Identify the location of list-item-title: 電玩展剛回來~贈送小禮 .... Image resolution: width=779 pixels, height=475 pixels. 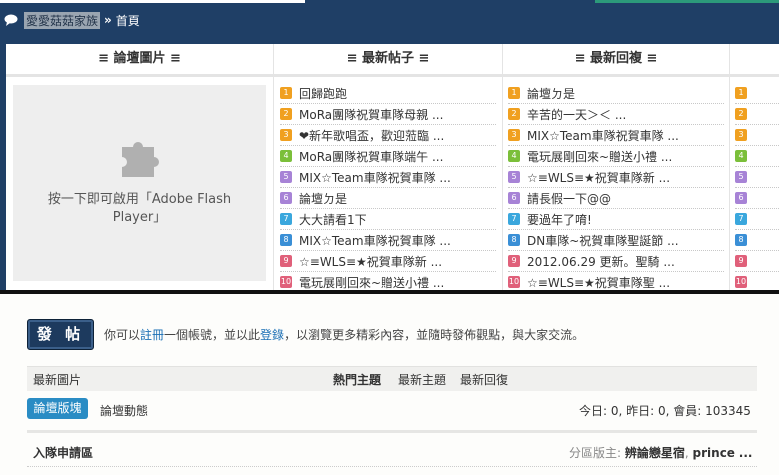
(372, 282).